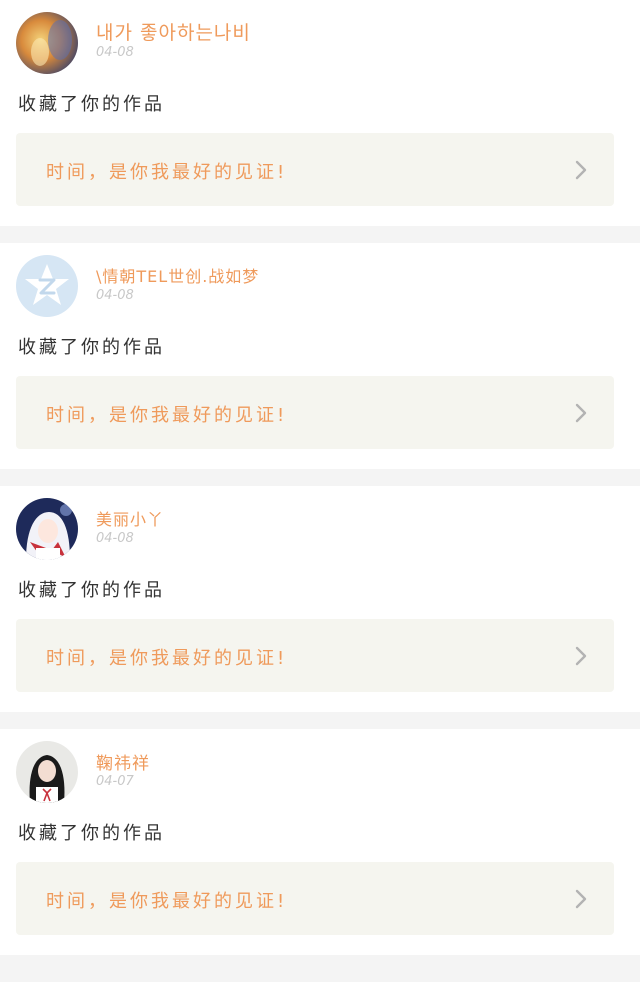  Describe the element at coordinates (123, 761) in the screenshot. I see `user-name: 鞠祎祥` at that location.